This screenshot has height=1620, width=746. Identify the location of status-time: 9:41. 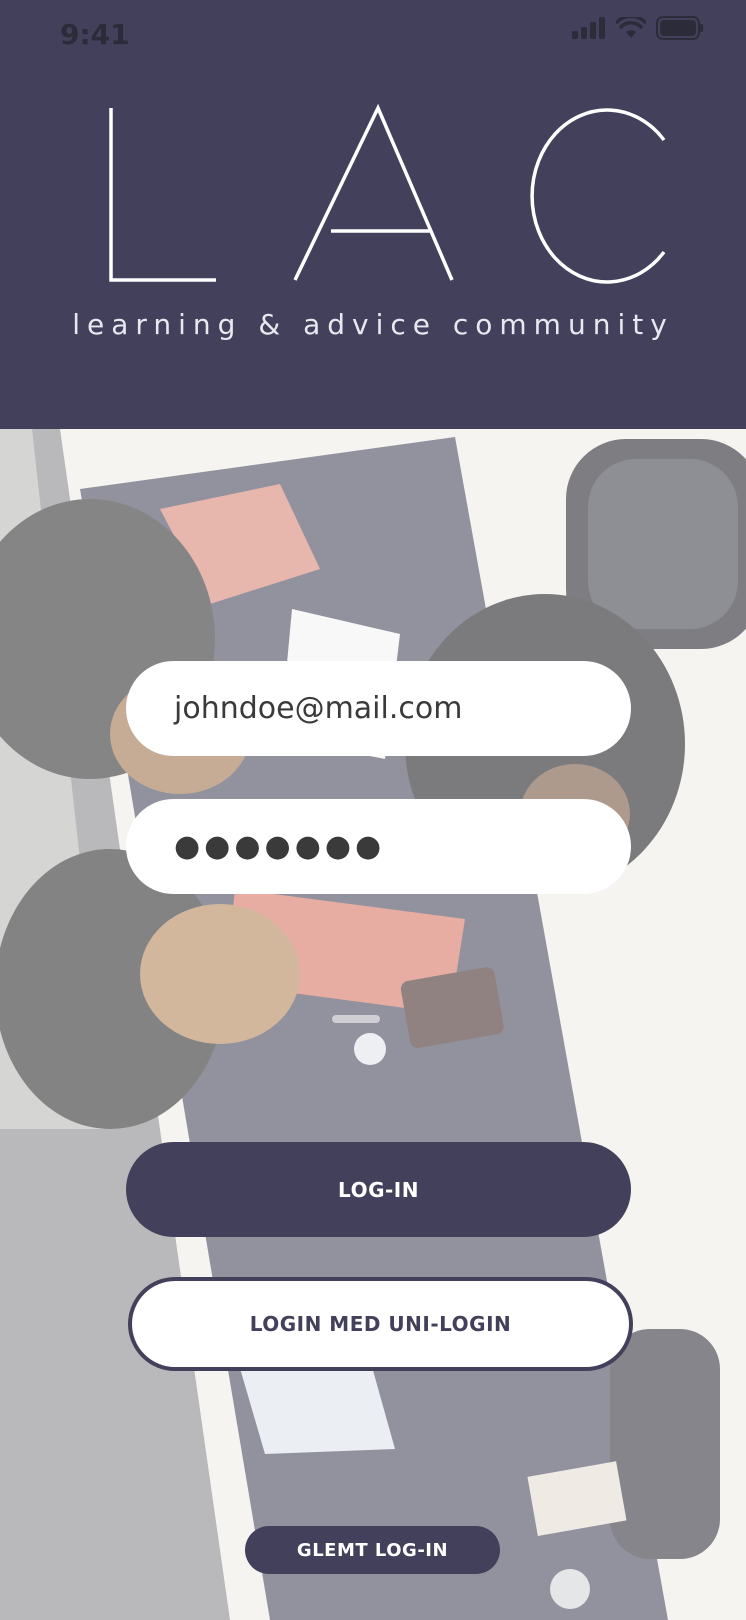
(95, 34).